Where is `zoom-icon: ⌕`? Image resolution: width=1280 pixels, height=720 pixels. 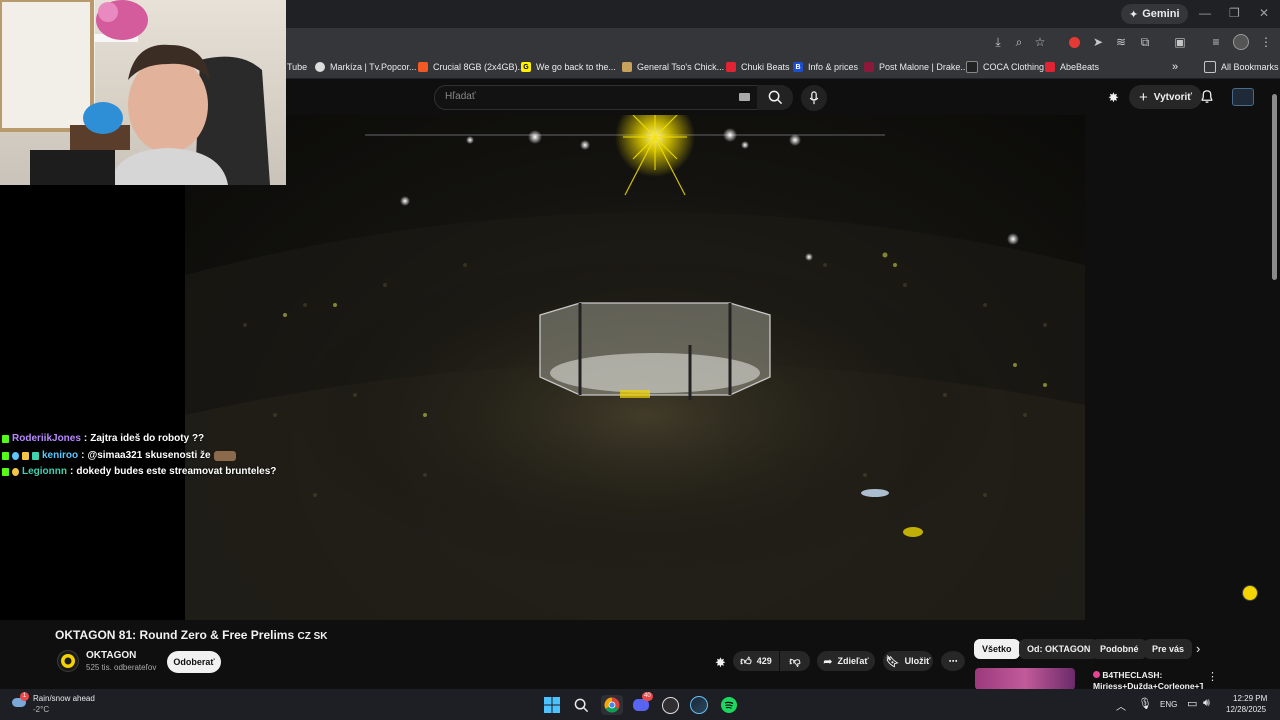
zoom-icon: ⌕ is located at coordinates (1019, 42).